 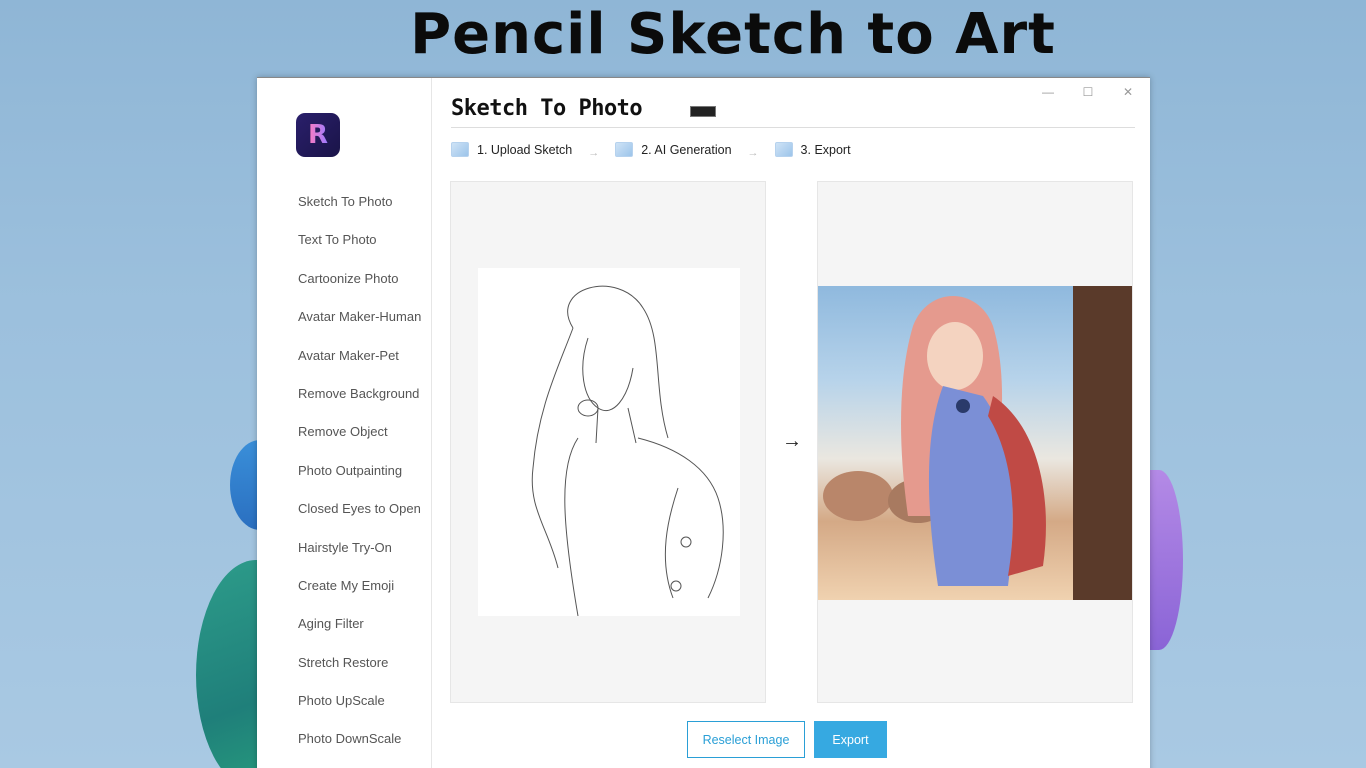 I want to click on export-button: Export, so click(x=850, y=739).